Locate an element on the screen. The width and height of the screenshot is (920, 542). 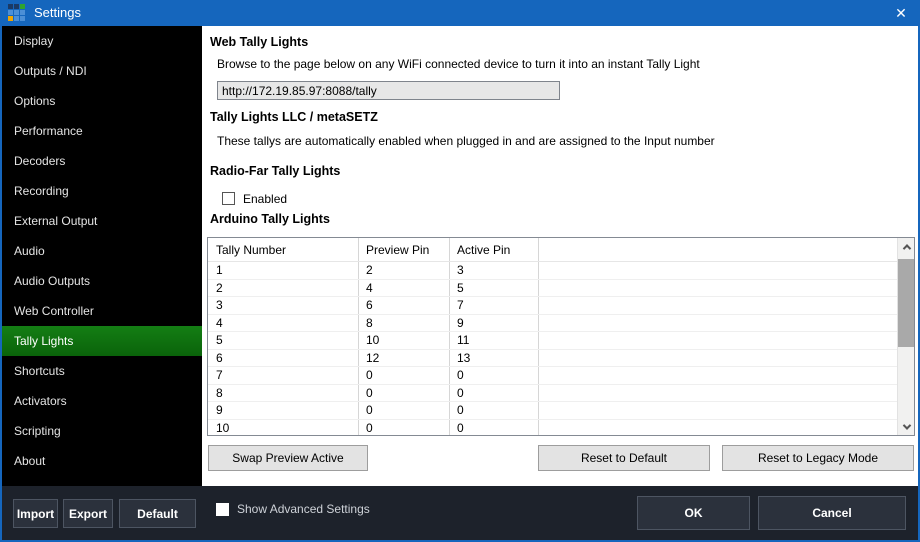
swap-preview-active-button: Swap Preview Active is located at coordinates (288, 458).